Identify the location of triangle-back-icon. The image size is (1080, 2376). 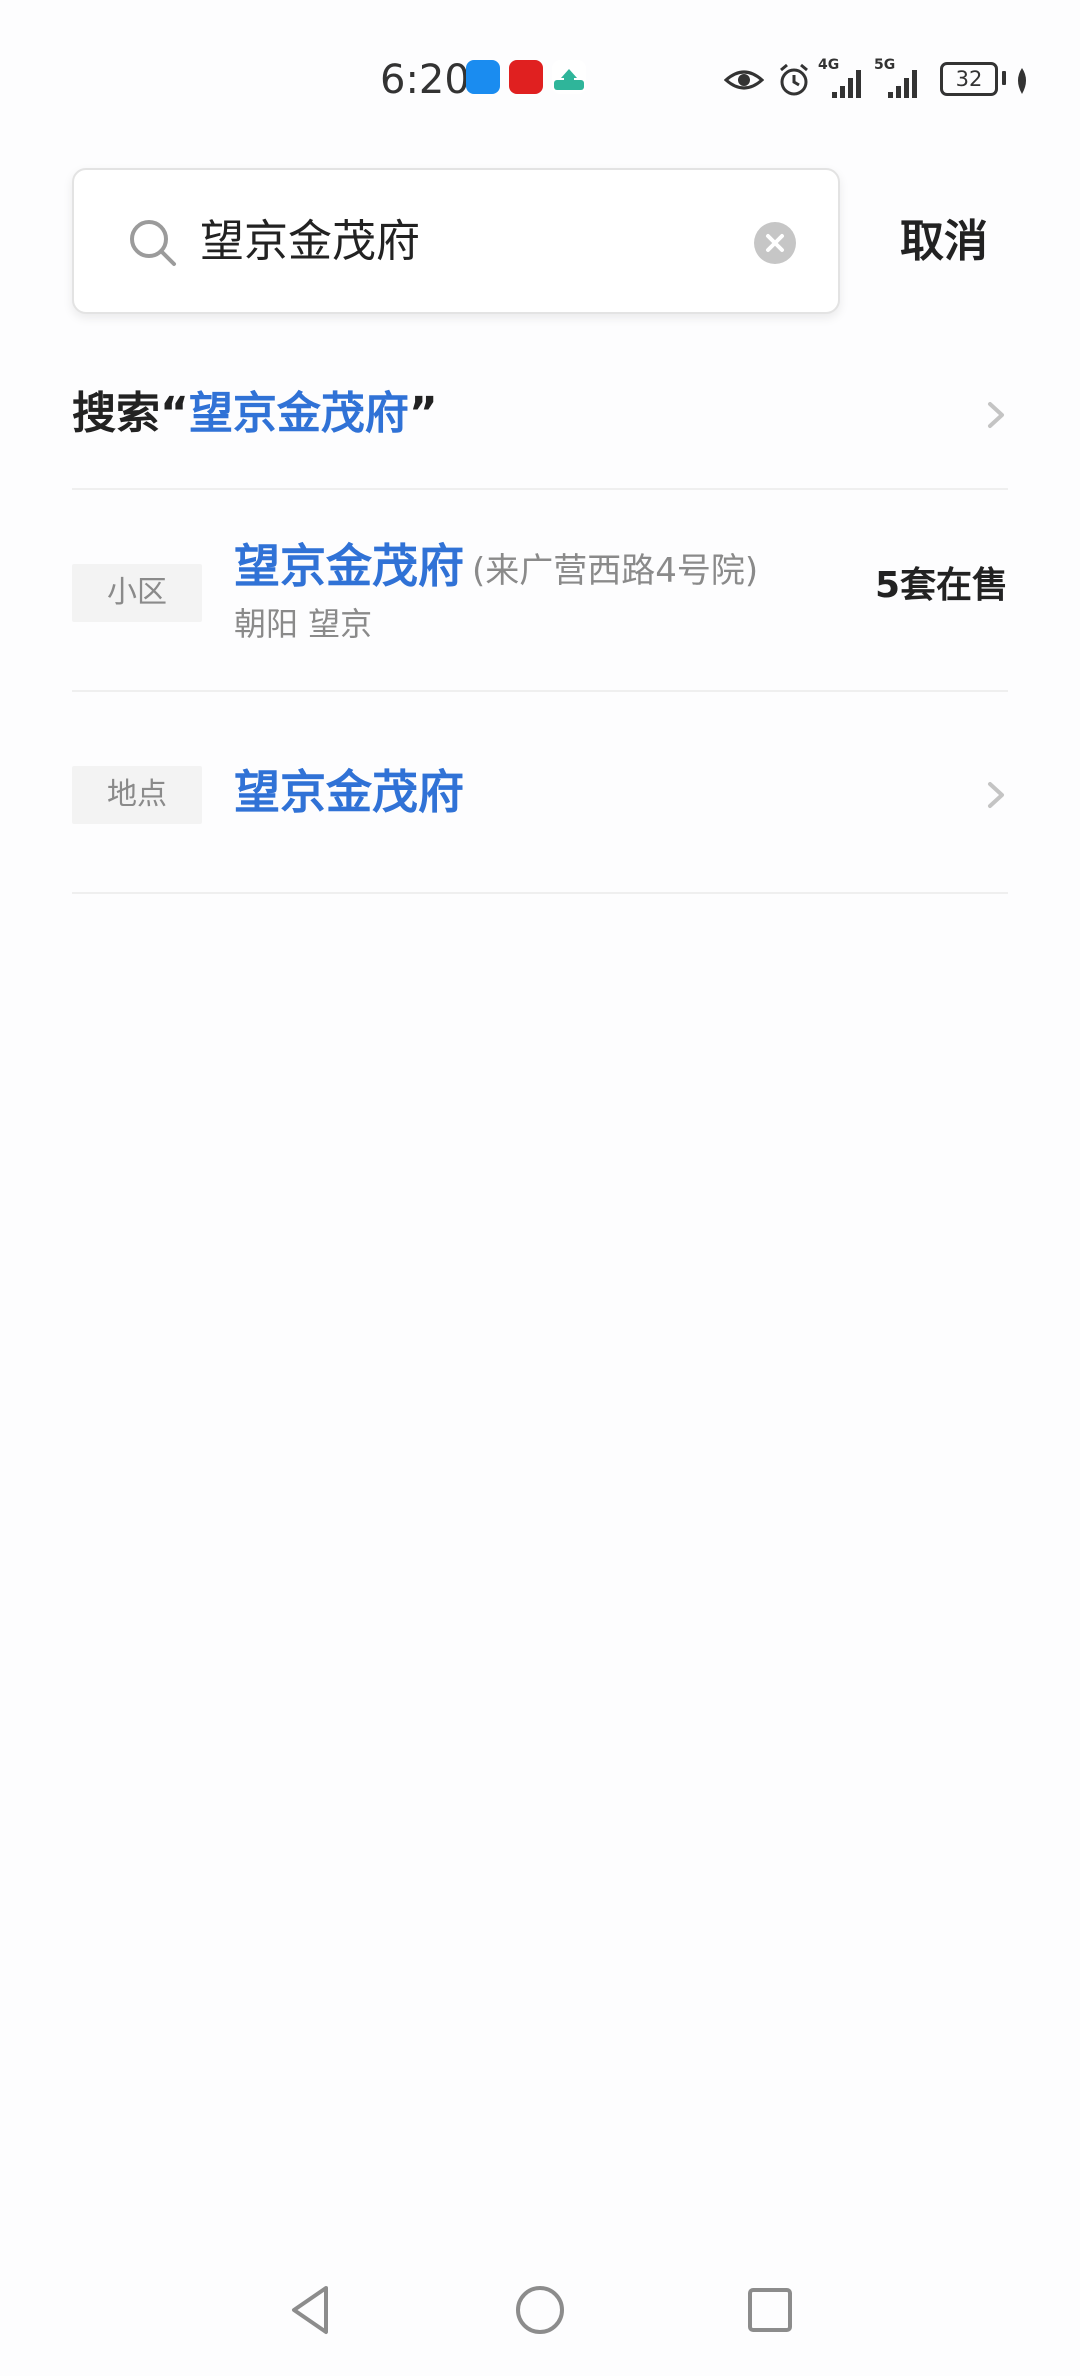
(310, 2310).